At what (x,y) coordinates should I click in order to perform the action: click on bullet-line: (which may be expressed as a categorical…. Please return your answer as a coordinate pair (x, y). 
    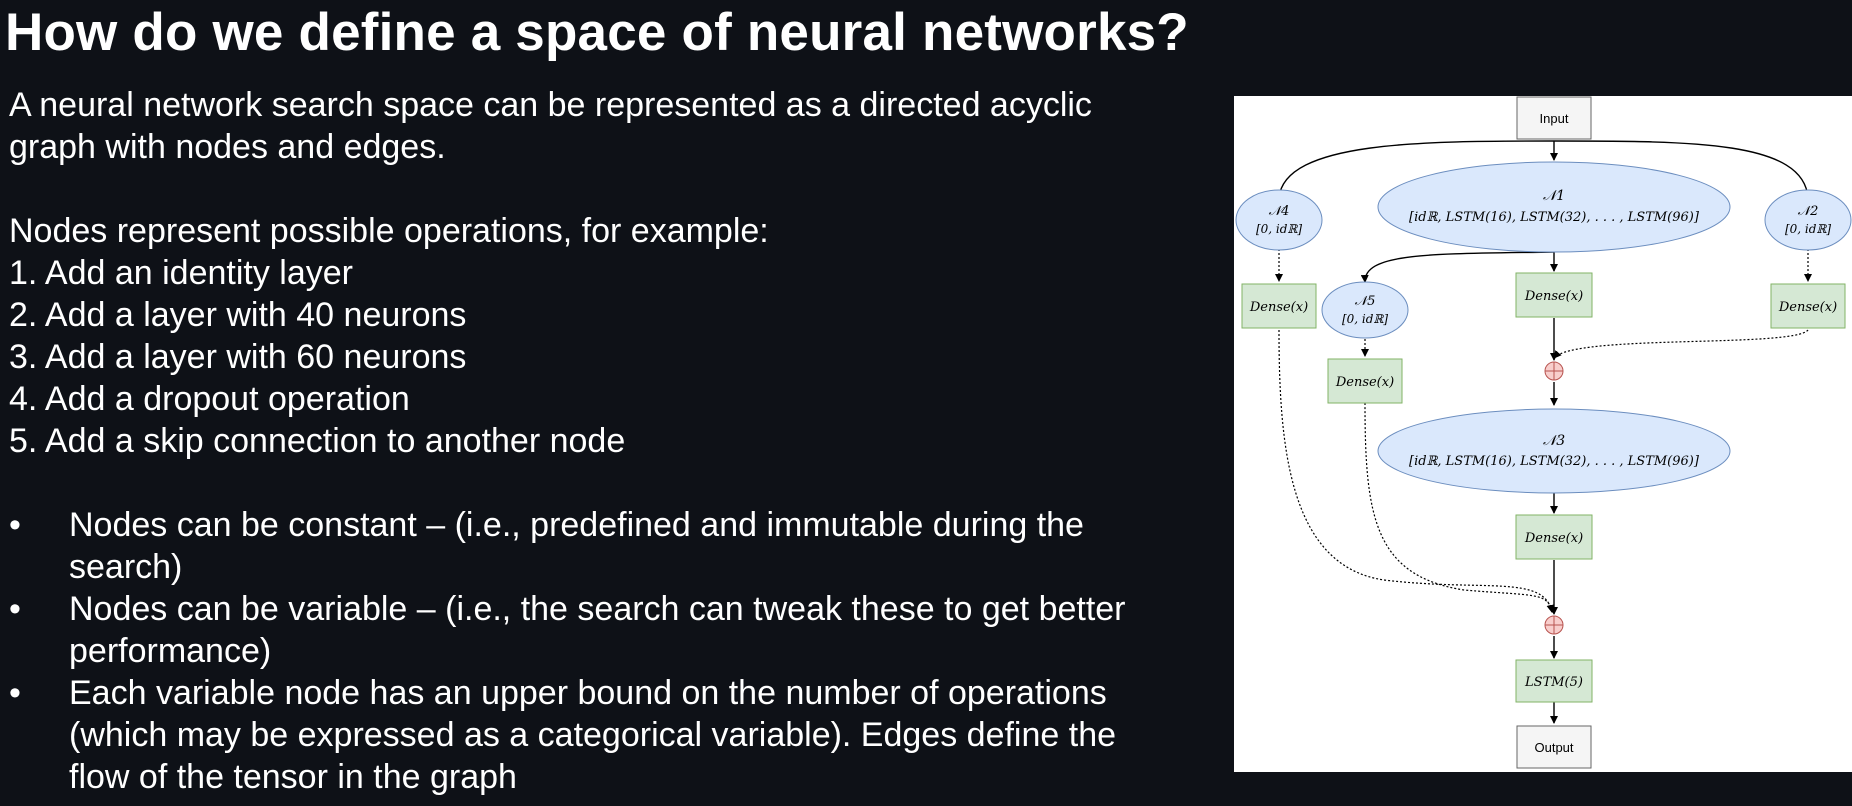
    Looking at the image, I should click on (593, 735).